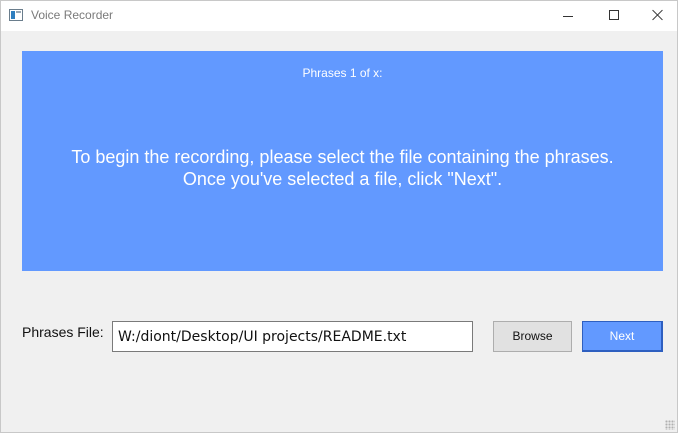  I want to click on size-grip-icon, so click(670, 425).